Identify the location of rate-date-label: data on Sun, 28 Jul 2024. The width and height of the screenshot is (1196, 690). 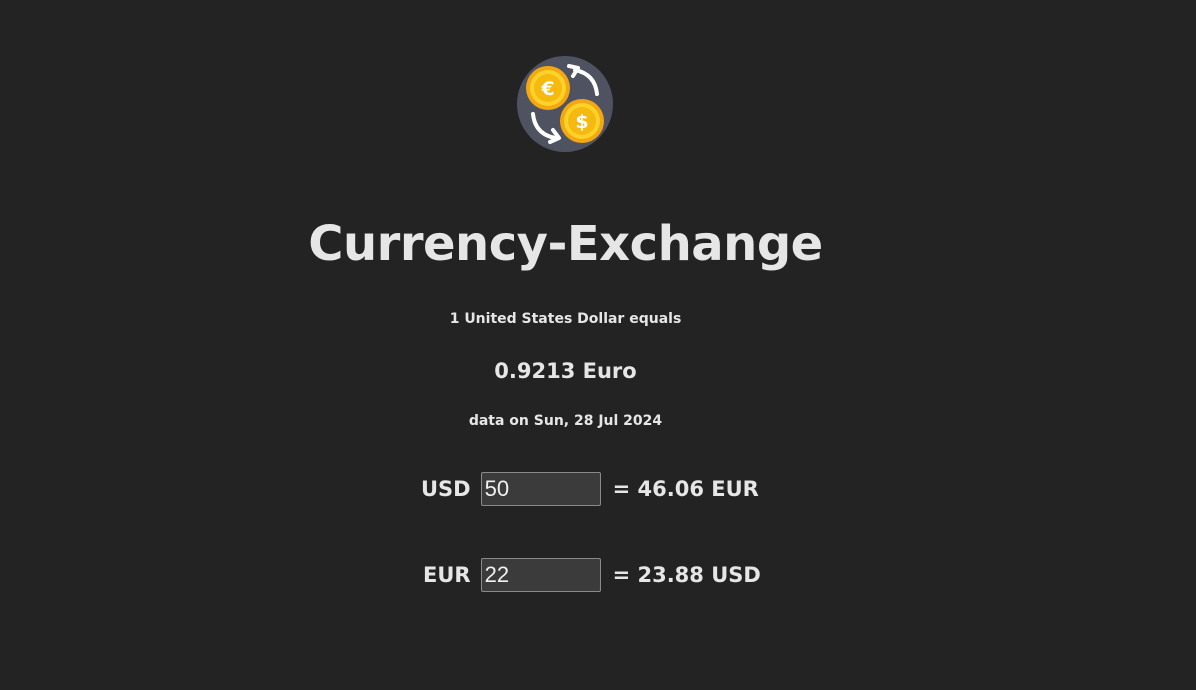
(565, 421).